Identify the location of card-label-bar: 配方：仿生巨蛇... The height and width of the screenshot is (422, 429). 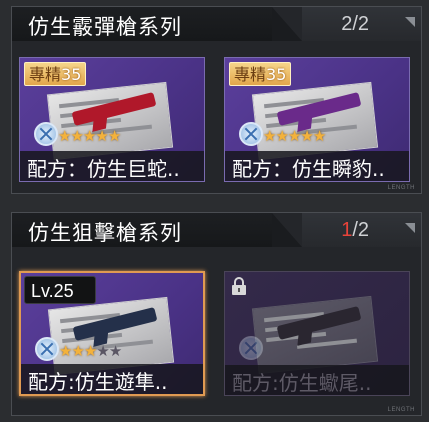
(112, 166).